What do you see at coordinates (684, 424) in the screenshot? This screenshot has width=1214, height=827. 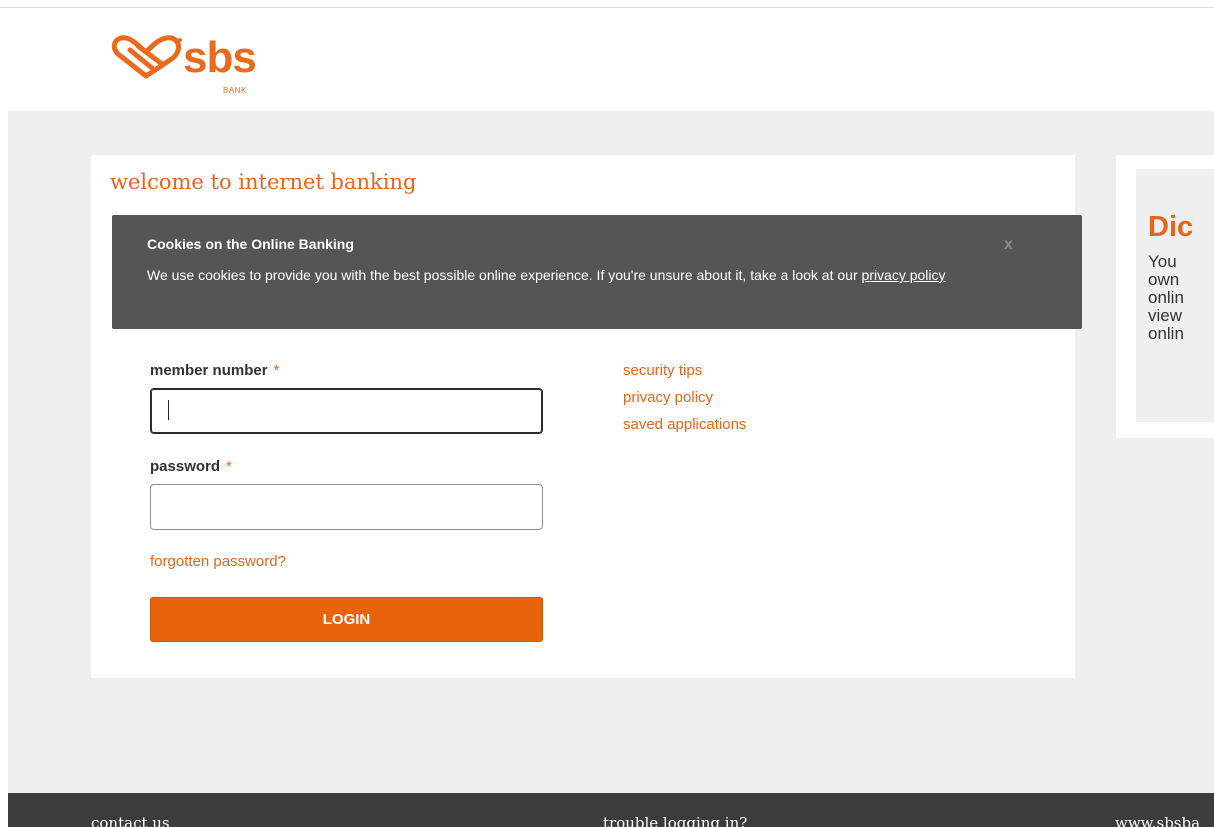 I see `saved-applications-link: saved applications` at bounding box center [684, 424].